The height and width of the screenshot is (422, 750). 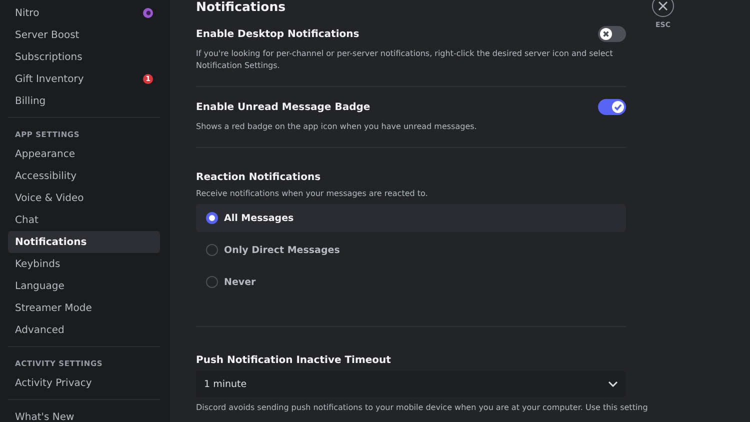 I want to click on sidebar-item: Chat, so click(x=84, y=220).